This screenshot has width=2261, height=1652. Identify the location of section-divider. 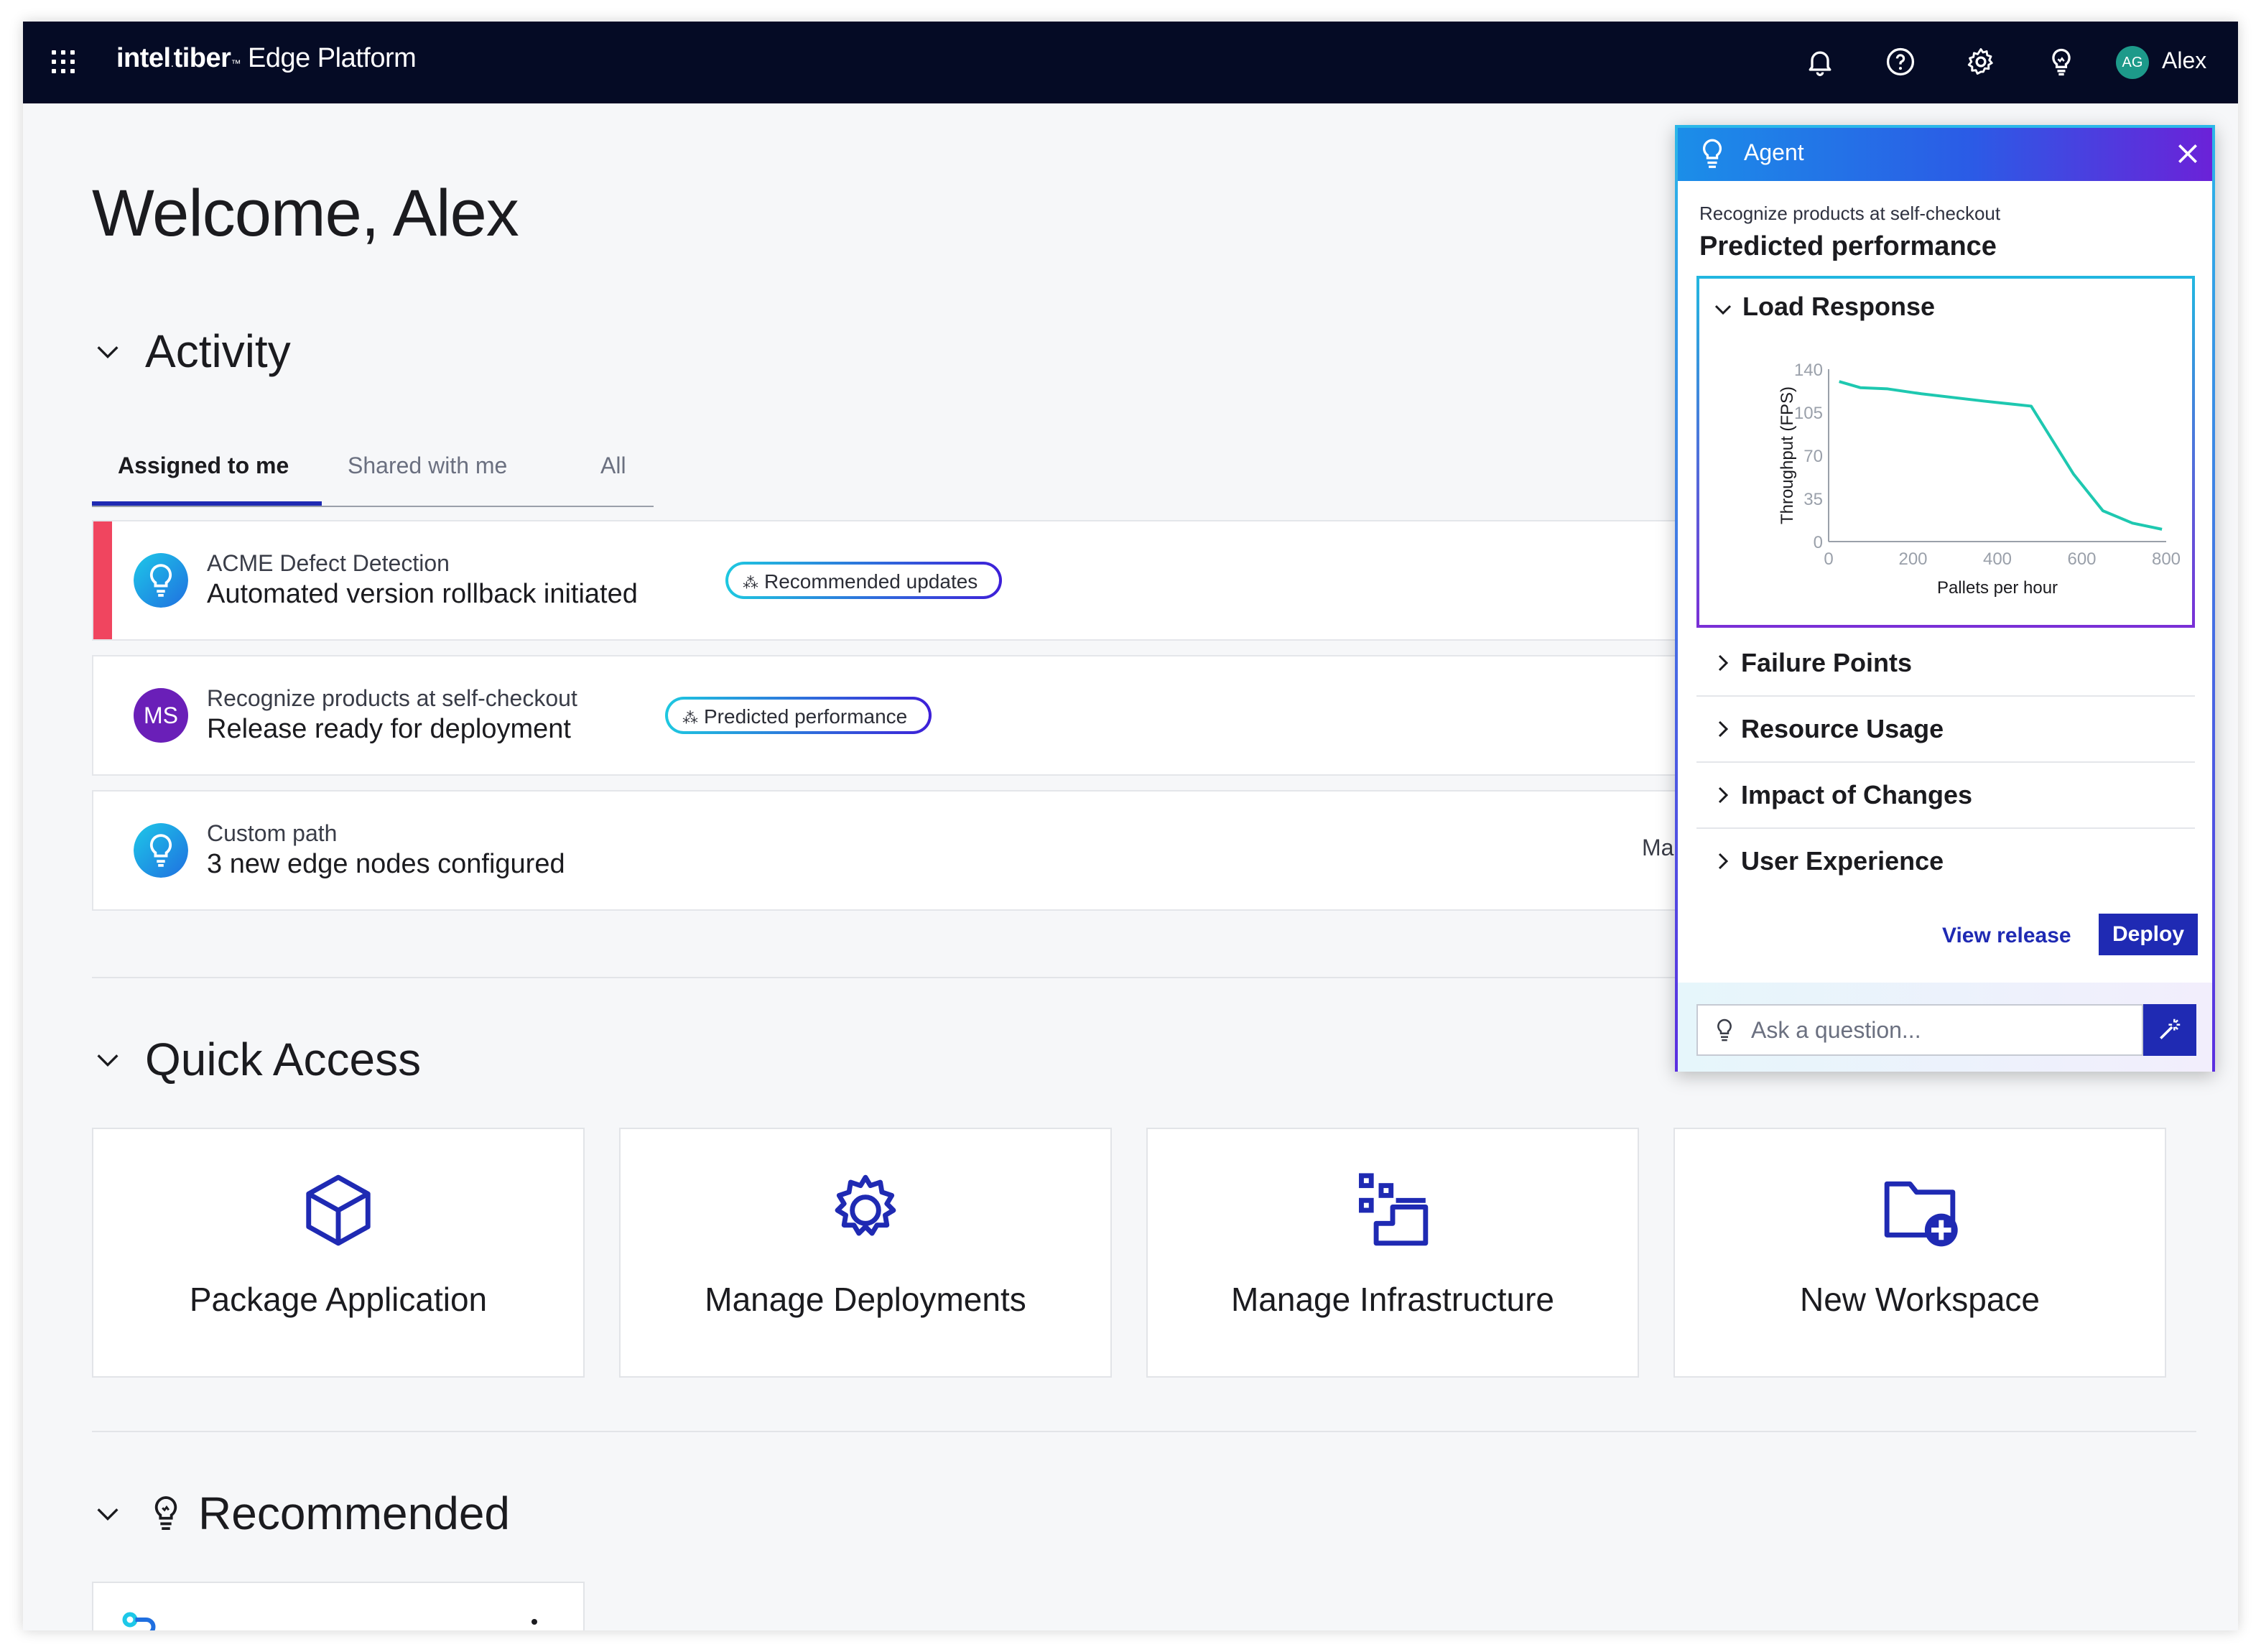
(1144, 1431).